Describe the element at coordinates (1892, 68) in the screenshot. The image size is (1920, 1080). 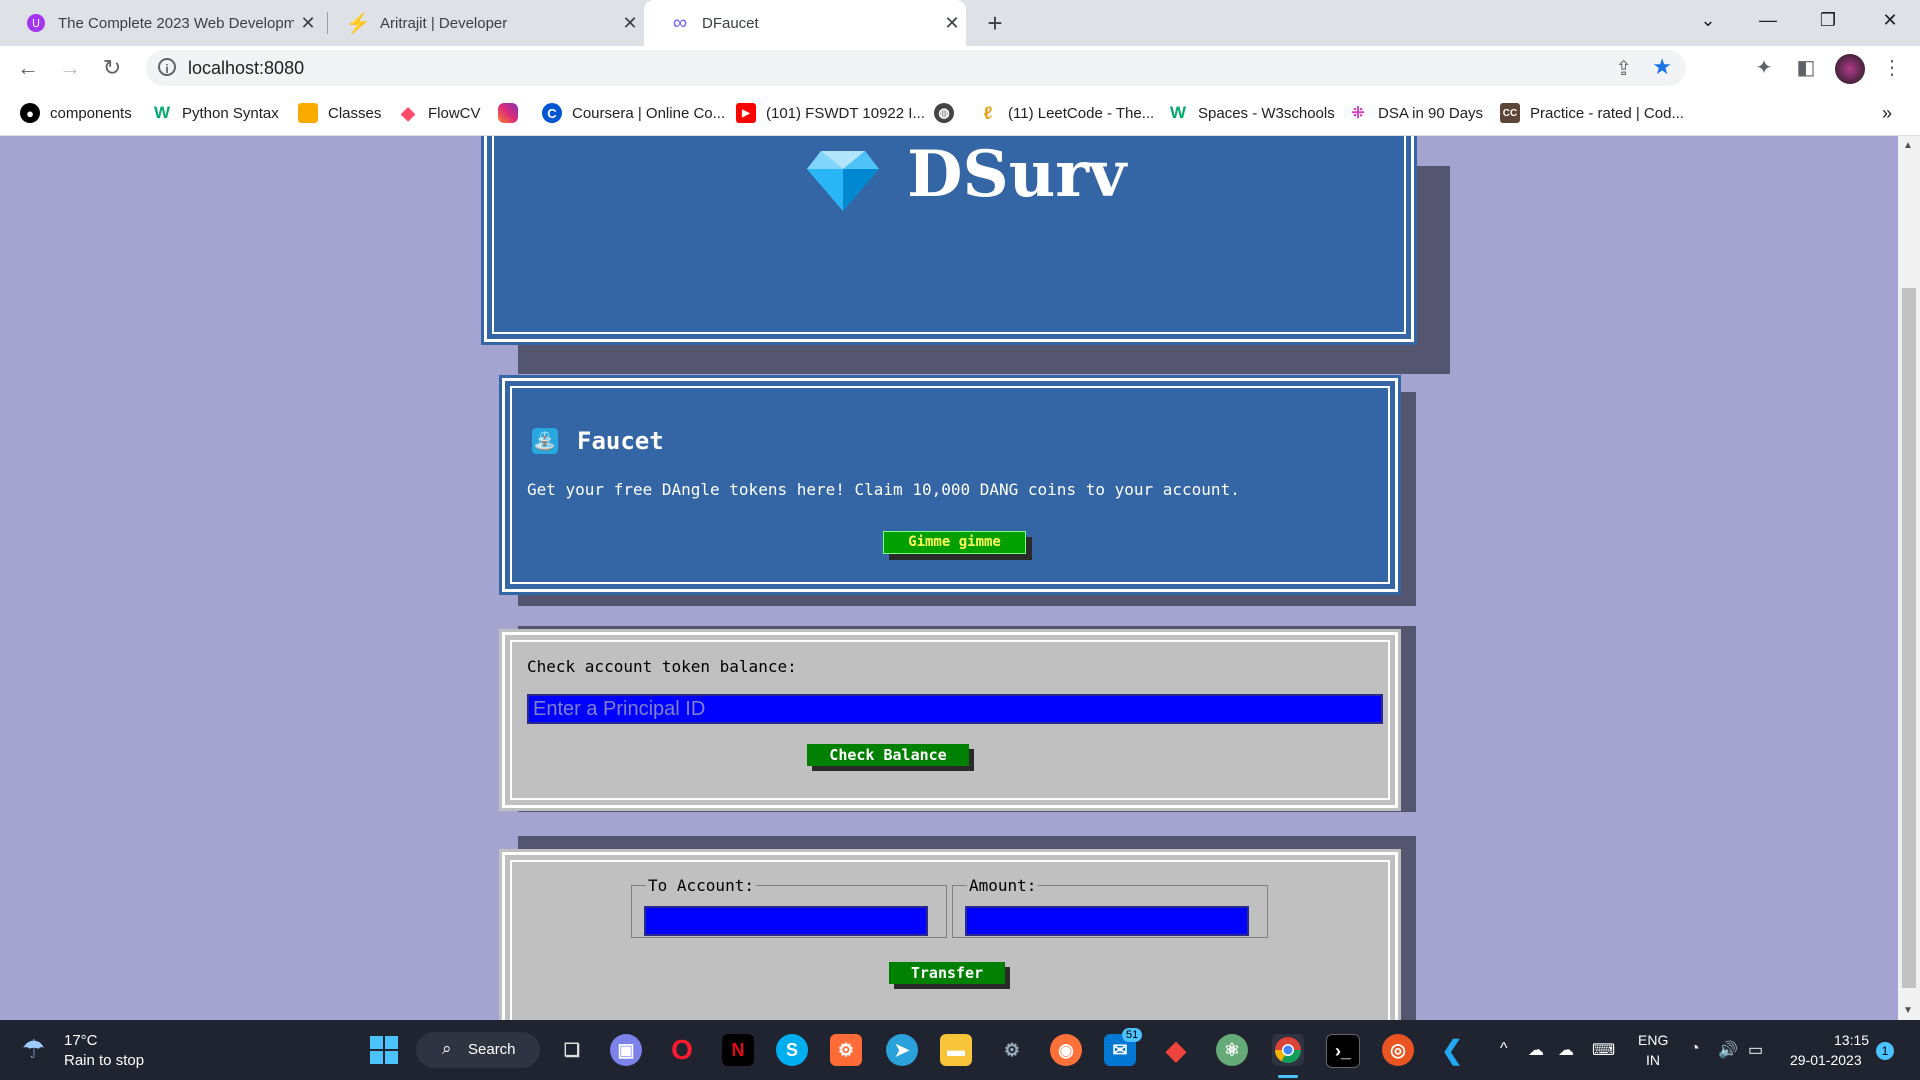
I see `menu-icon: ⋮` at that location.